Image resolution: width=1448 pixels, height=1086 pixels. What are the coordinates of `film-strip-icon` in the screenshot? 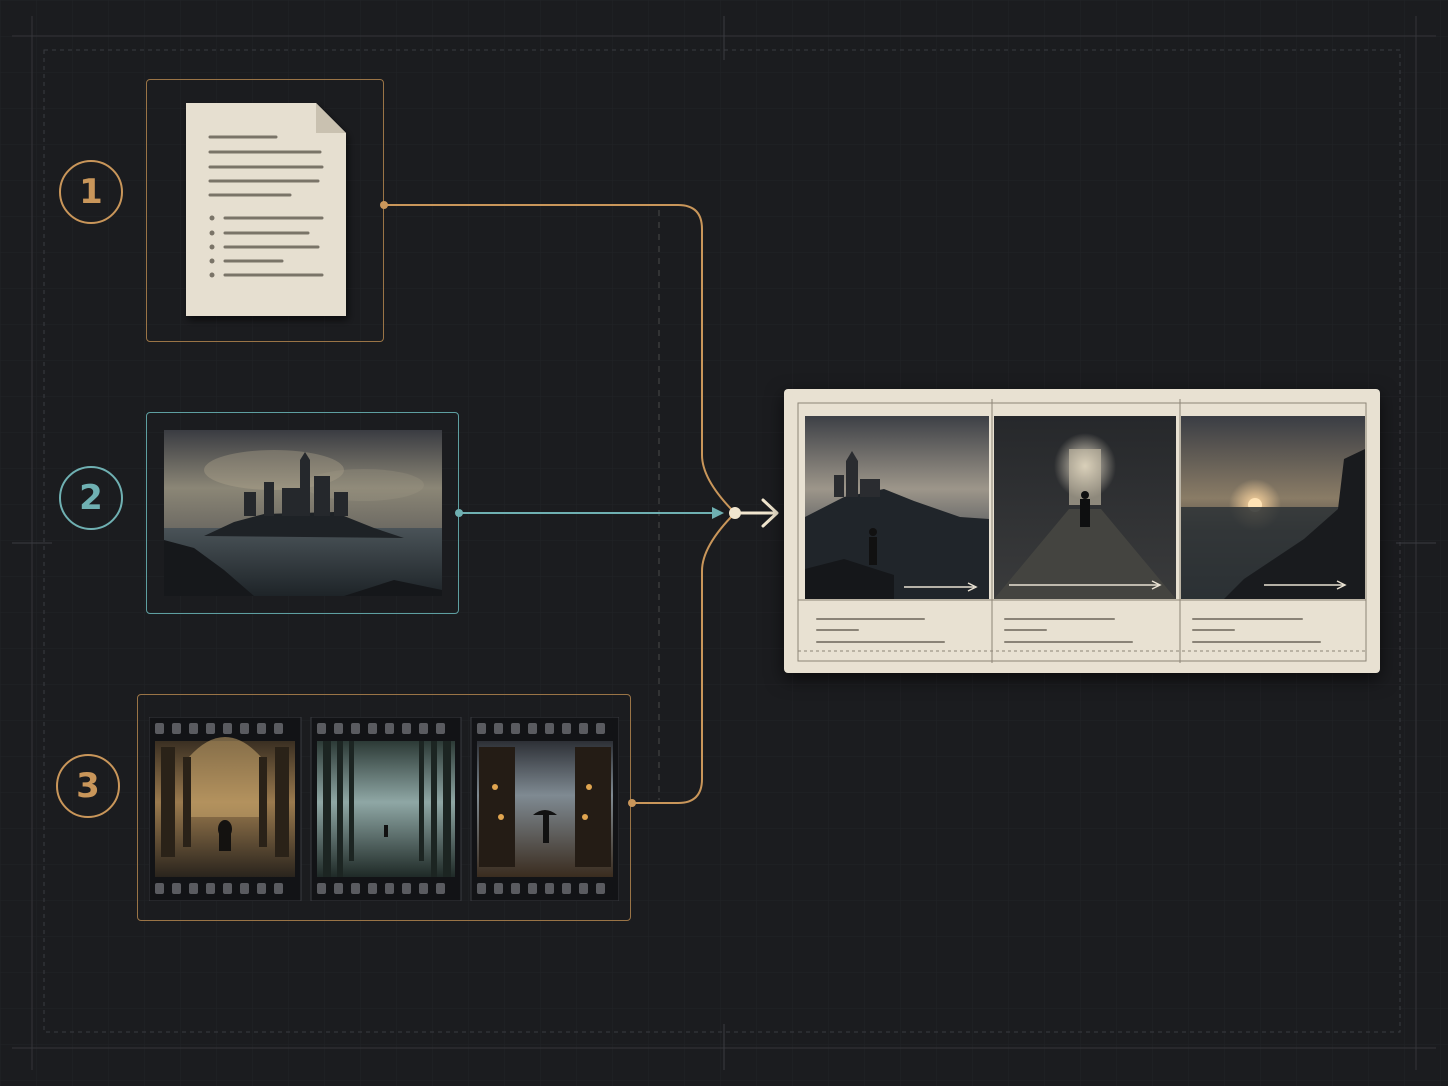 It's located at (384, 809).